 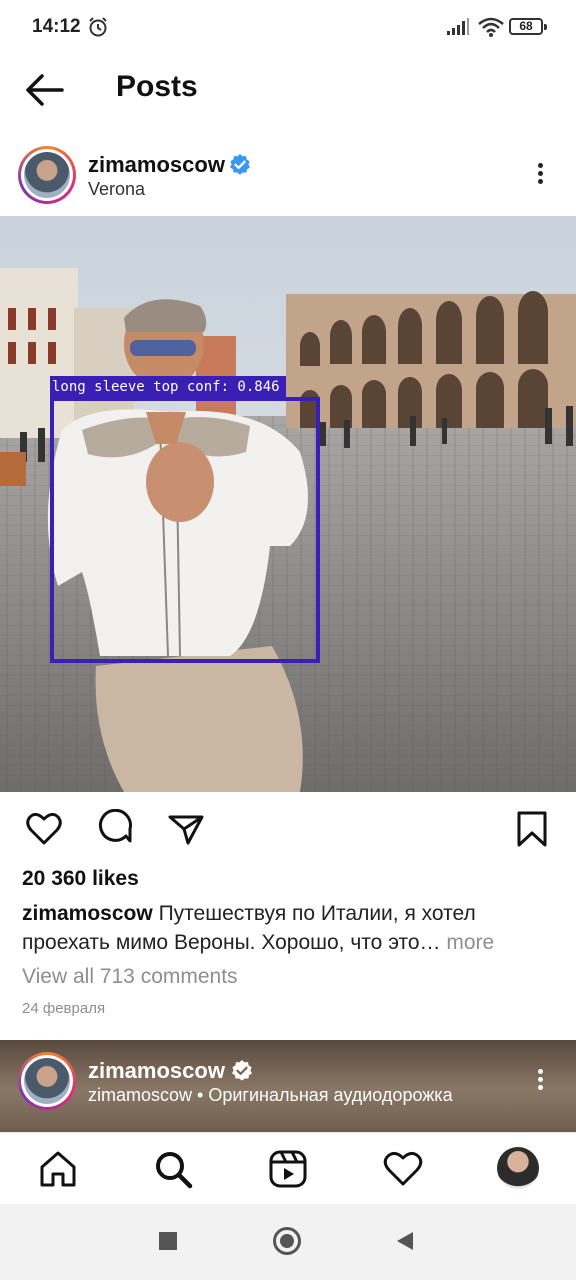 What do you see at coordinates (44, 829) in the screenshot?
I see `like-heart-icon` at bounding box center [44, 829].